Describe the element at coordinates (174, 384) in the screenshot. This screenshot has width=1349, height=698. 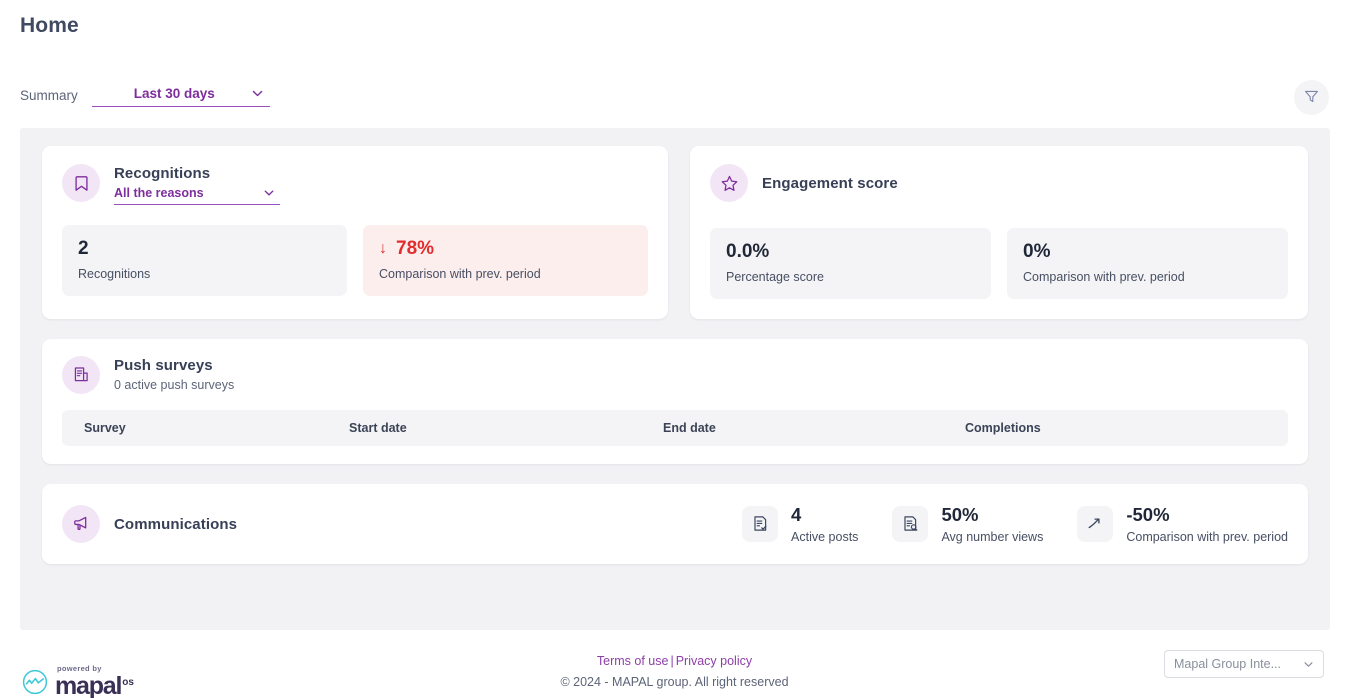
I see `push-surveys-subtitle: 0 active push surveys` at that location.